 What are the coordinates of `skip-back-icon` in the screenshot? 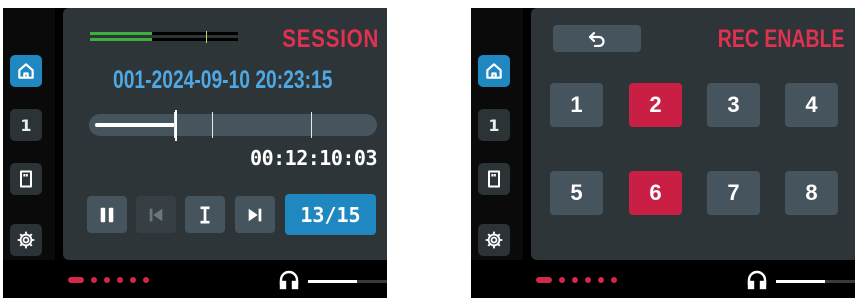 It's located at (156, 214).